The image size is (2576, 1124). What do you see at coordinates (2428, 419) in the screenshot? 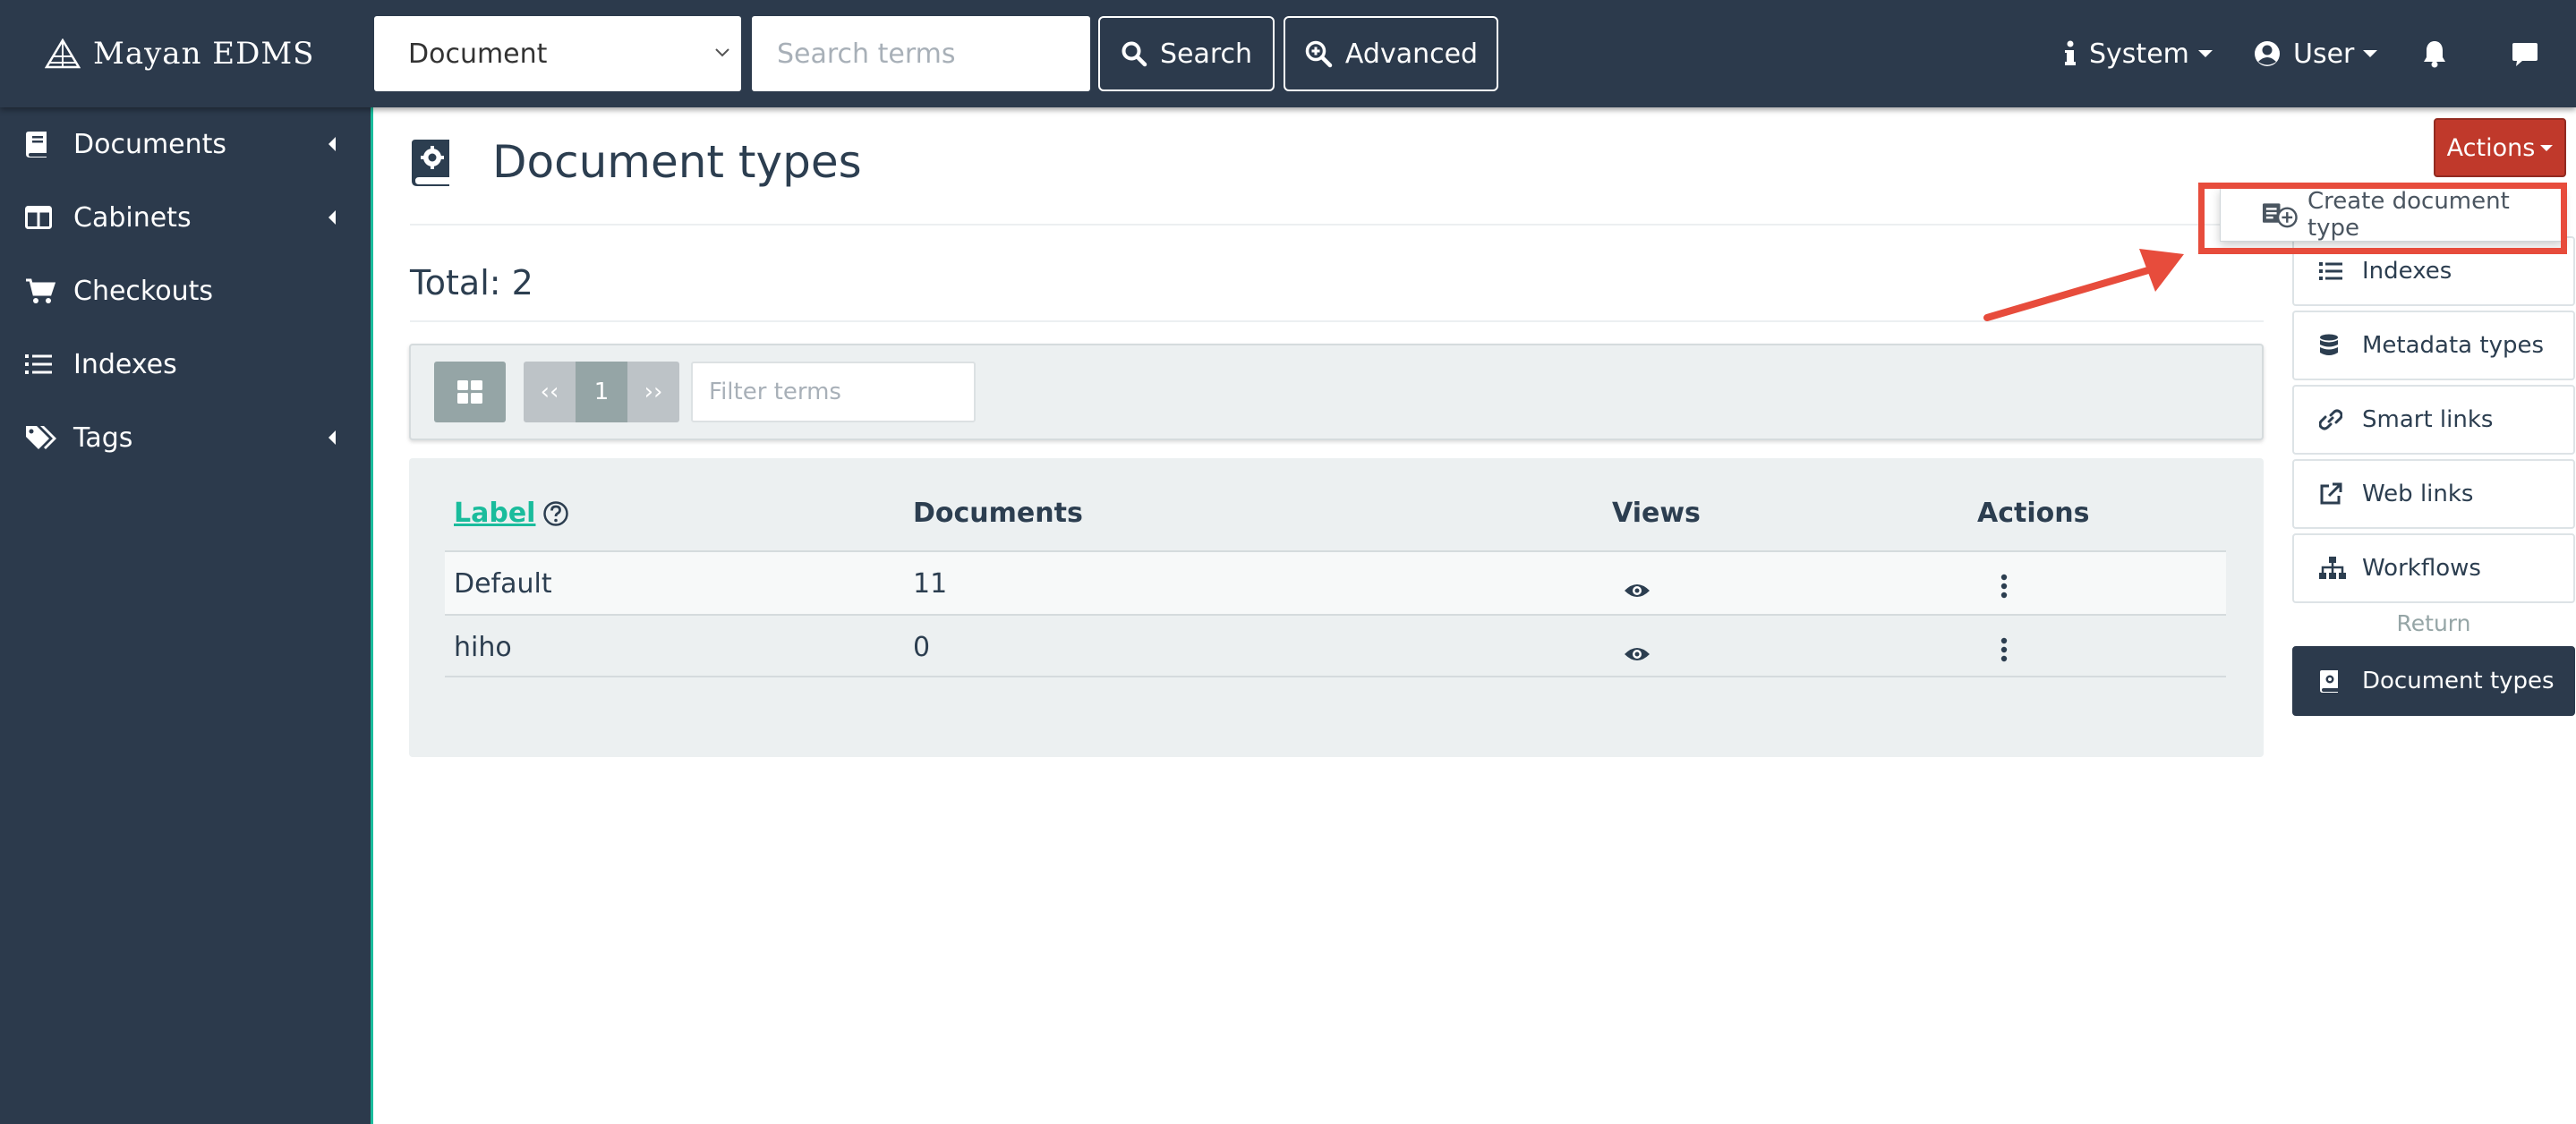
I see `link-label: Smart links` at bounding box center [2428, 419].